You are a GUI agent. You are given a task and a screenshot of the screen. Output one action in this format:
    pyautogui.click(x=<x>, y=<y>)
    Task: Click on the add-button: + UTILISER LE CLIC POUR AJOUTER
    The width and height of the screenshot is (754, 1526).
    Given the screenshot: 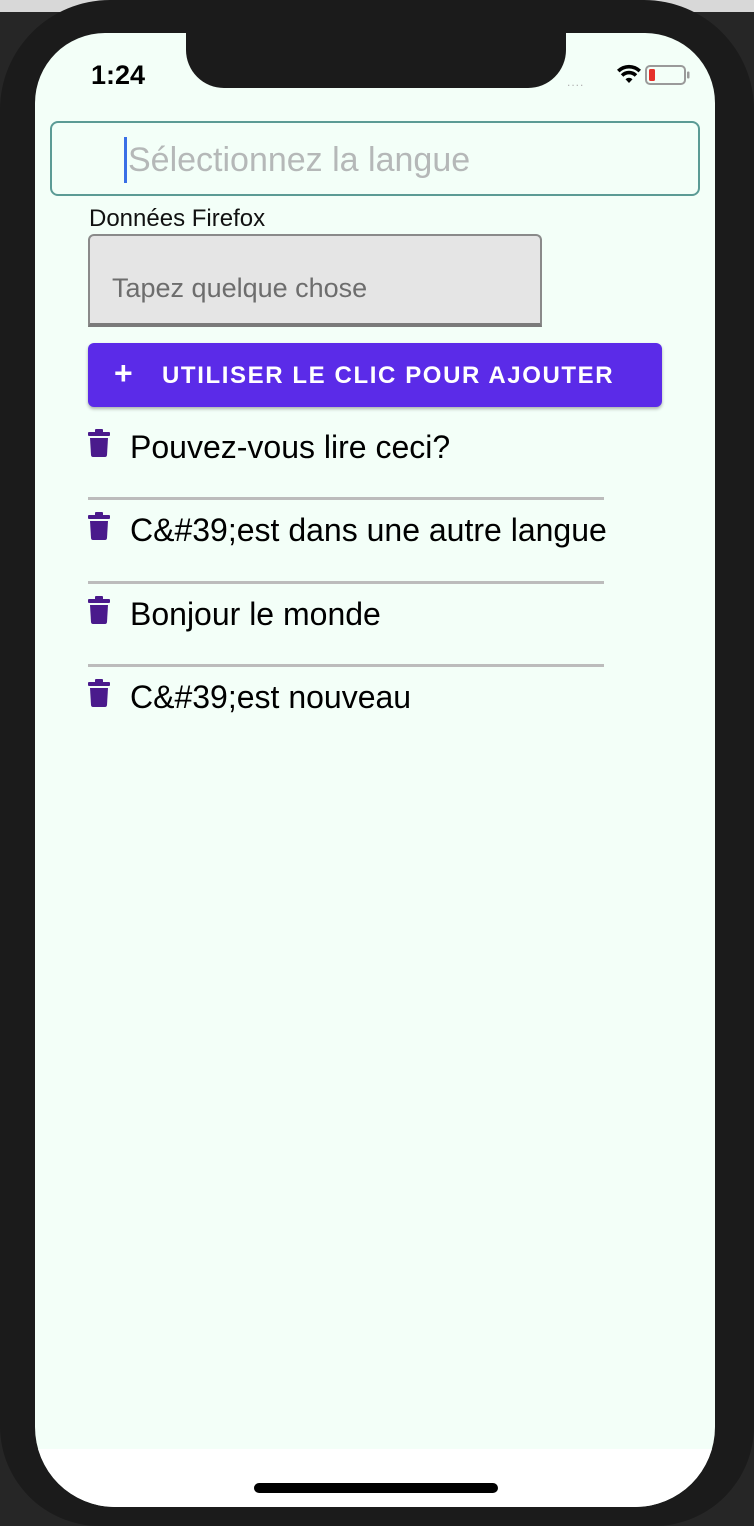 What is the action you would take?
    pyautogui.click(x=375, y=375)
    